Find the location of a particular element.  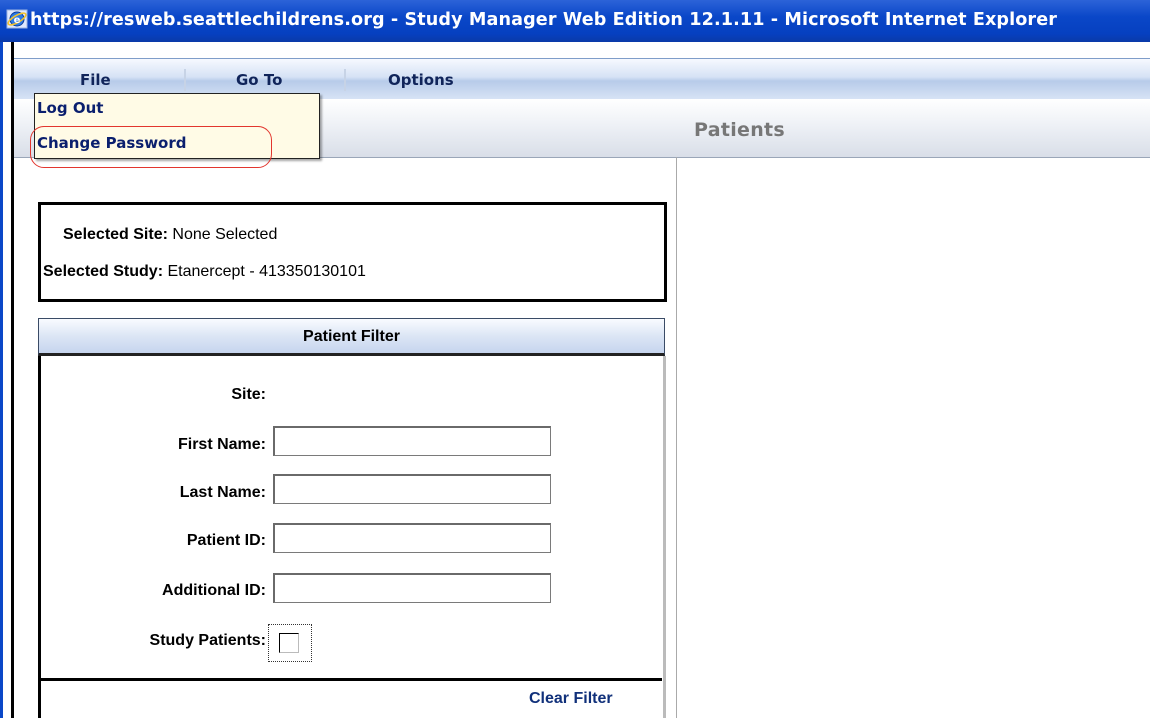

first-name-label: First Name: is located at coordinates (221, 444).